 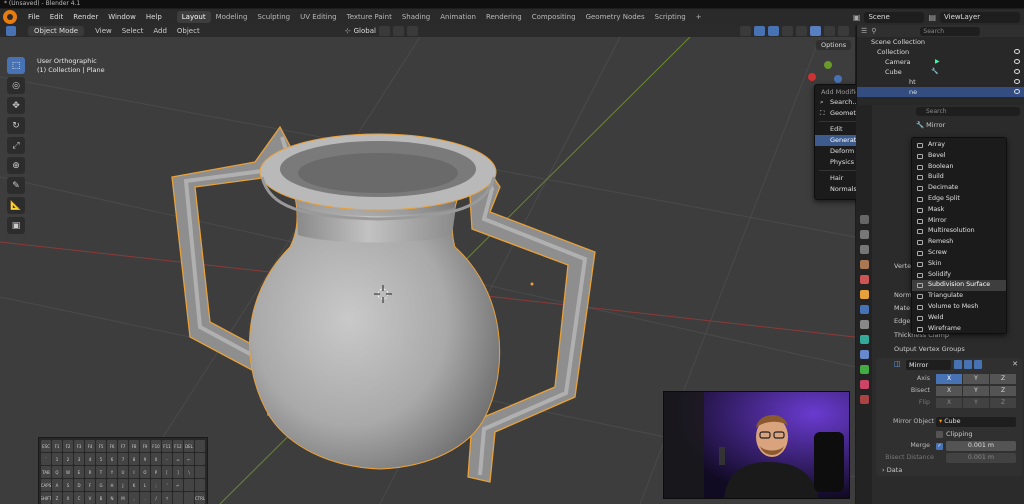 What do you see at coordinates (398, 31) in the screenshot?
I see `snap-button` at bounding box center [398, 31].